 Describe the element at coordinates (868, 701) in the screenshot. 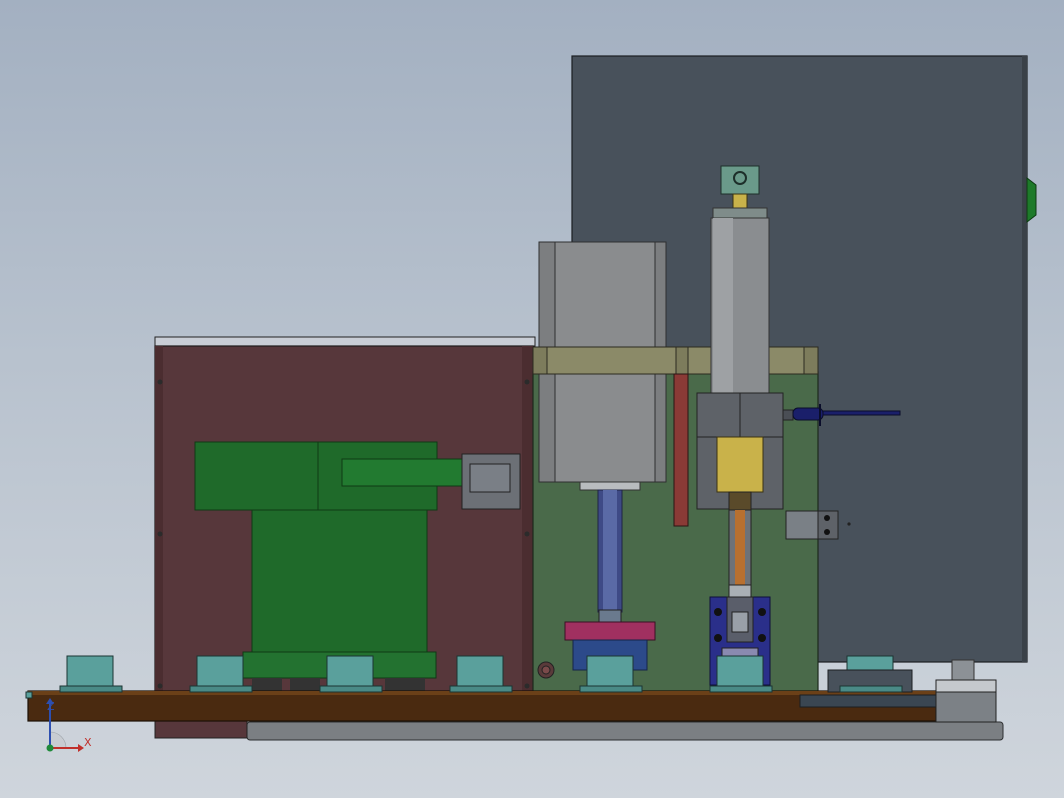

I see `base-plate-right-step` at that location.